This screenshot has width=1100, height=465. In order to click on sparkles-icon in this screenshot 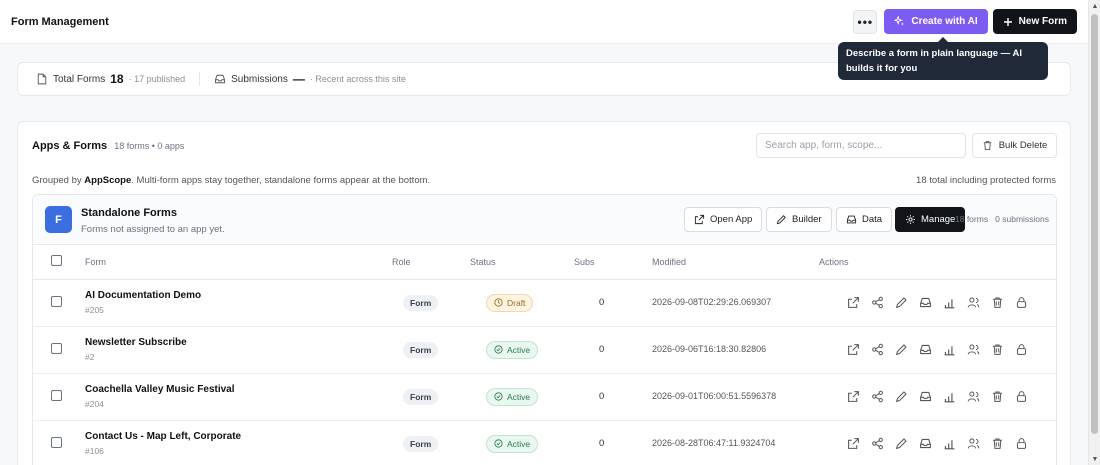, I will do `click(899, 21)`.